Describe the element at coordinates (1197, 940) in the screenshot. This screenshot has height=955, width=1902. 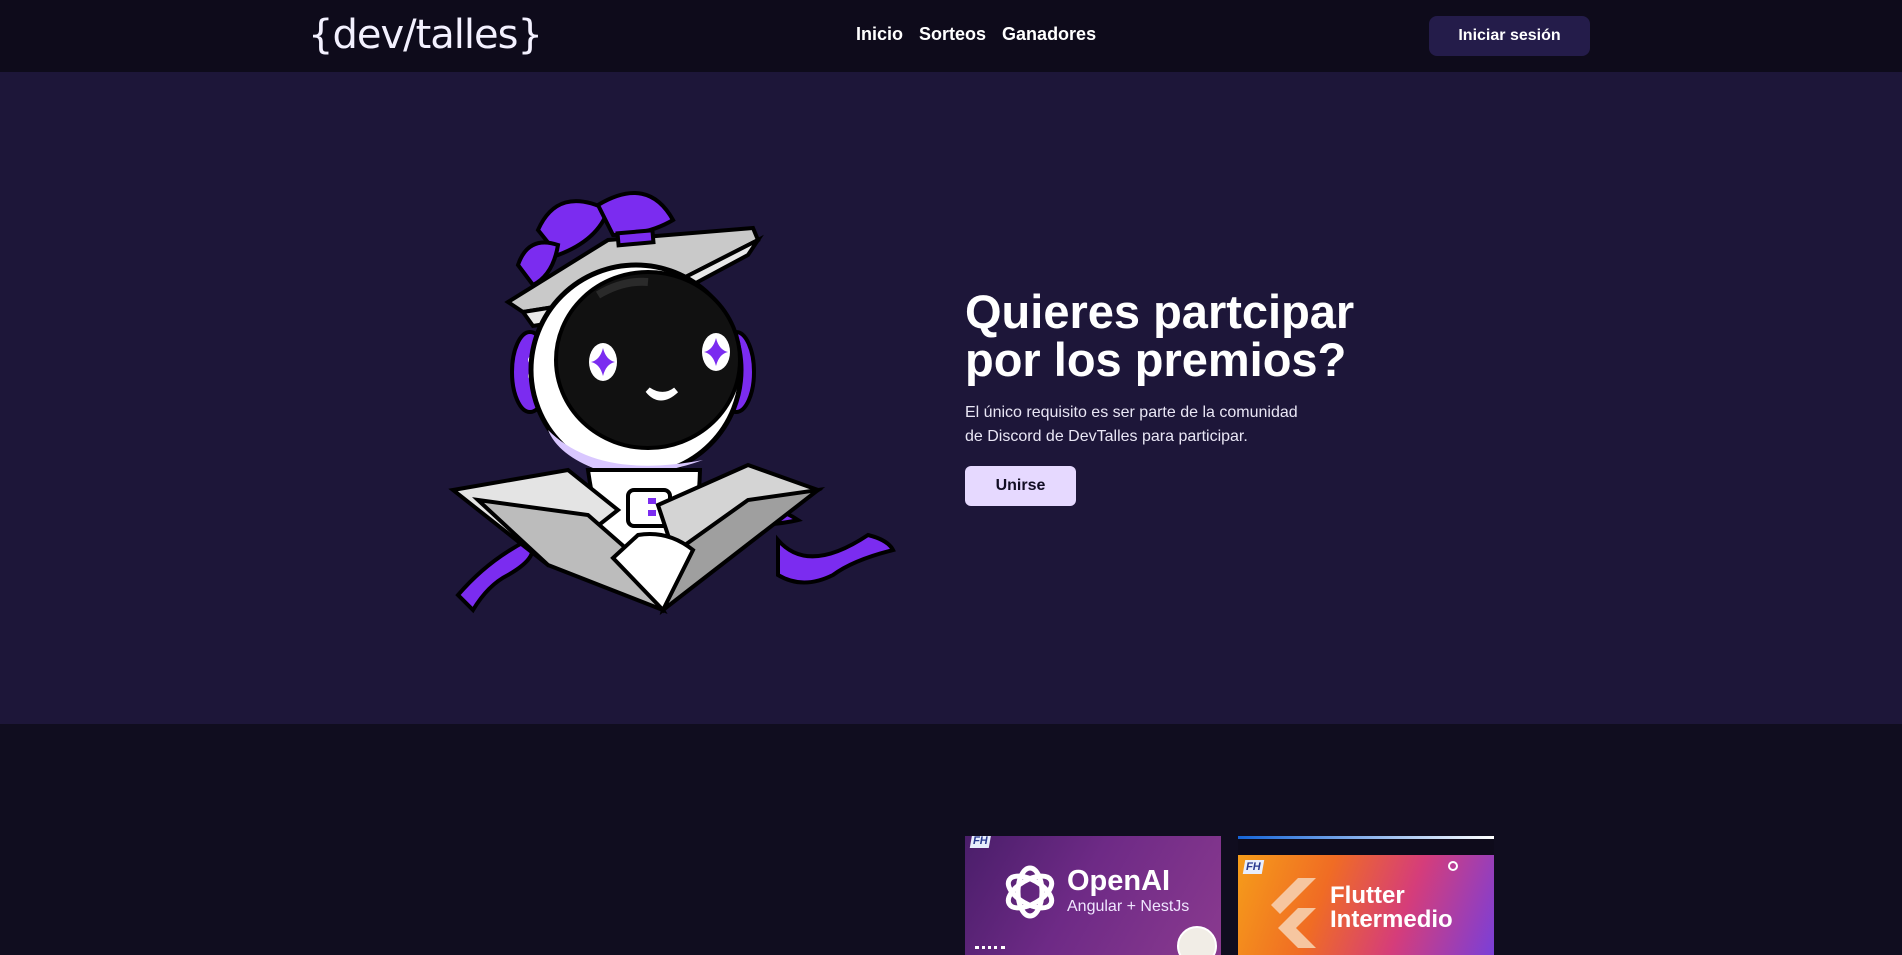
I see `instructor-avatar` at that location.